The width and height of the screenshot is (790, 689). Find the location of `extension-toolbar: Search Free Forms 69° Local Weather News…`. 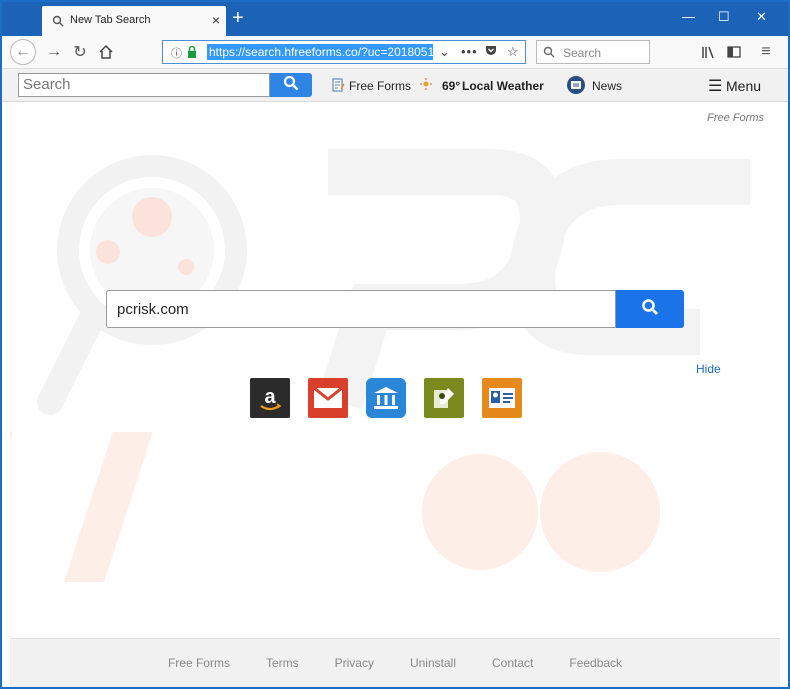

extension-toolbar: Search Free Forms 69° Local Weather News… is located at coordinates (395, 85).